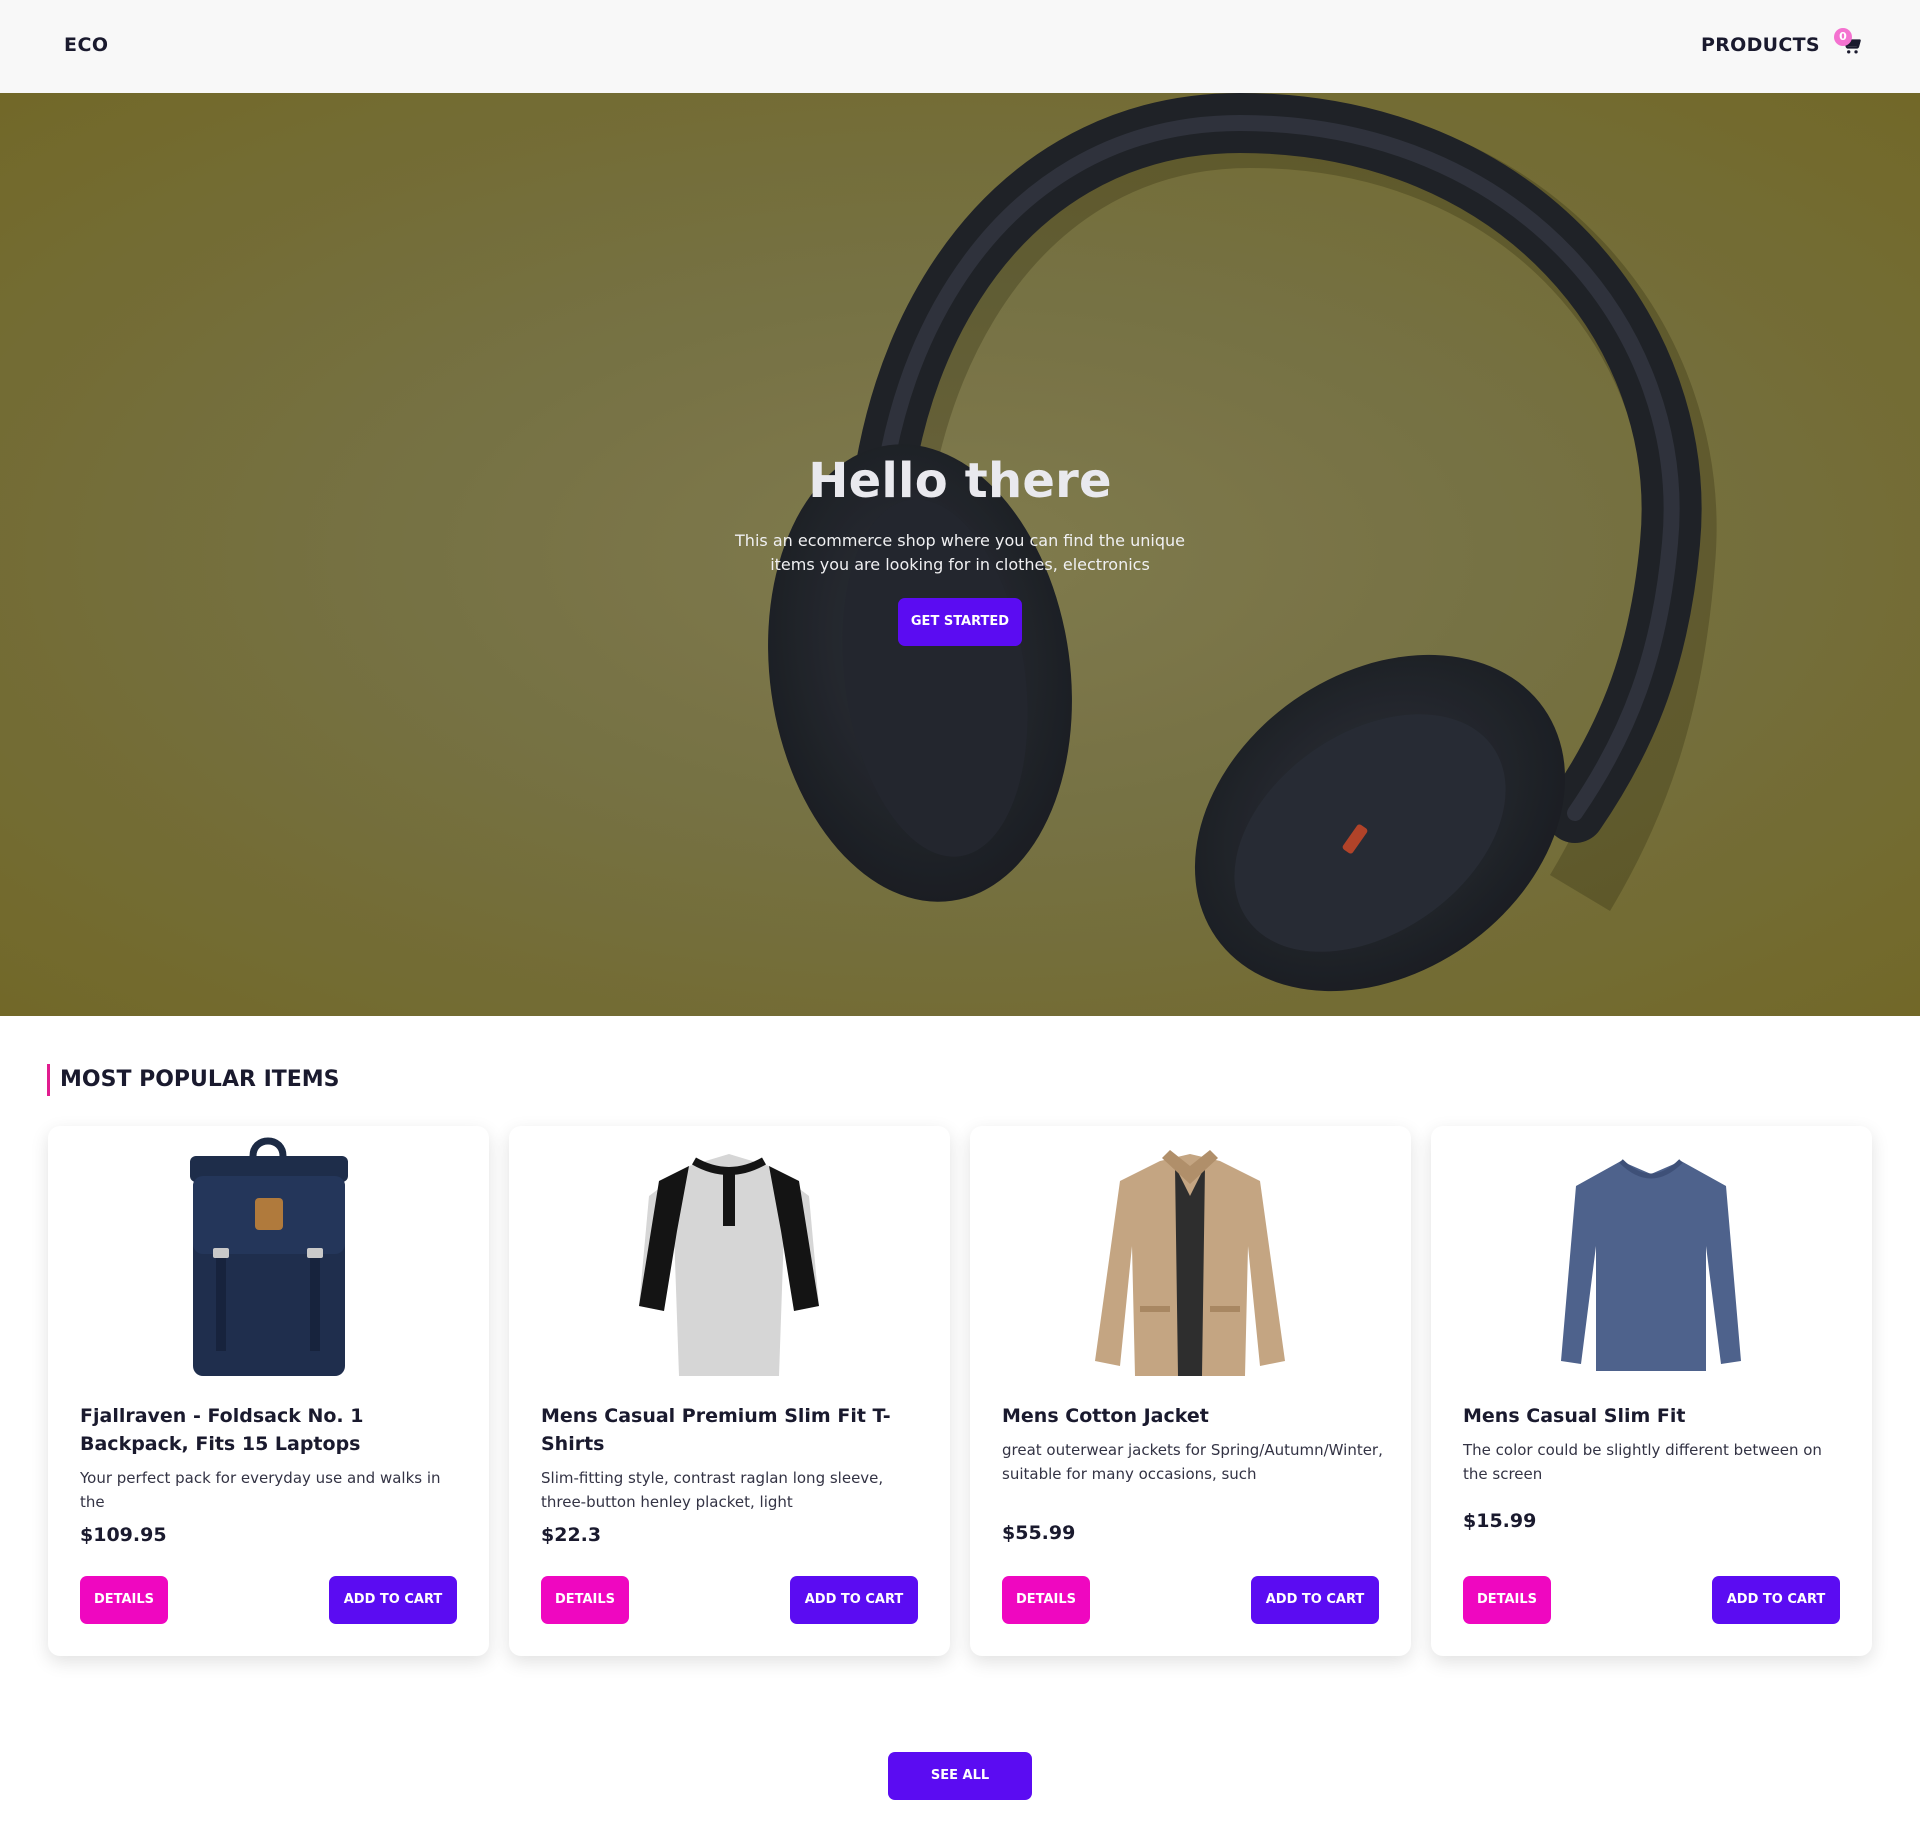 Image resolution: width=1920 pixels, height=1848 pixels. What do you see at coordinates (960, 481) in the screenshot?
I see `hero-title: Hello there` at bounding box center [960, 481].